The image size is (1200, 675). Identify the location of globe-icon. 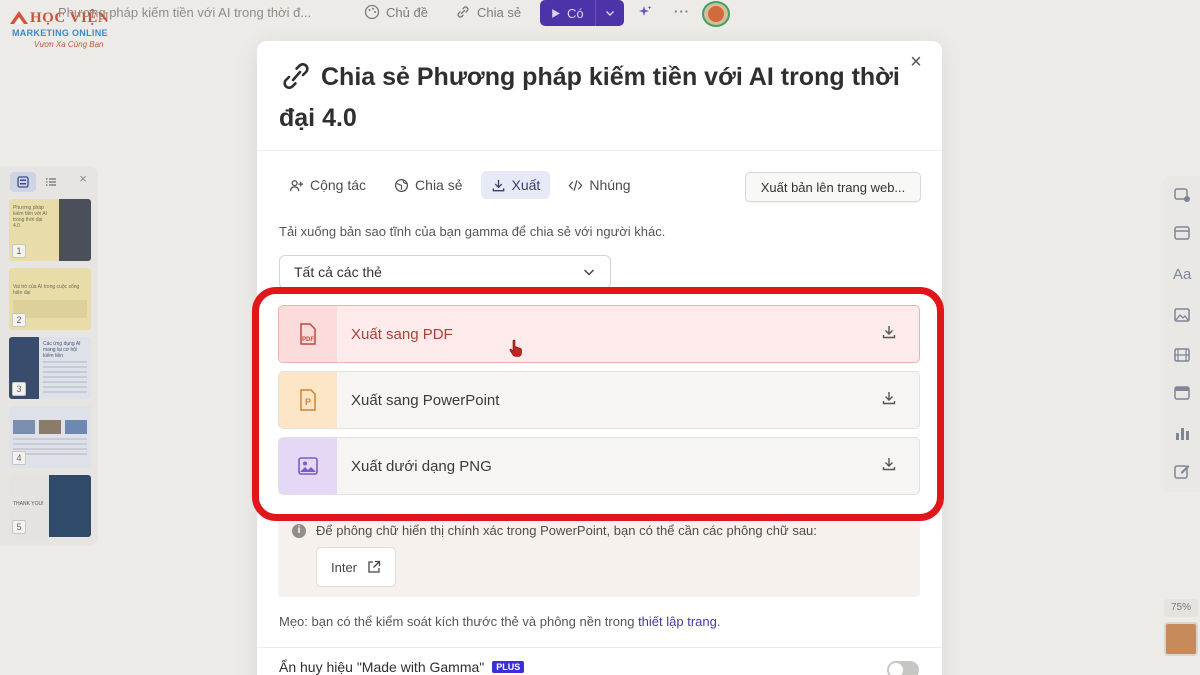
(402, 185).